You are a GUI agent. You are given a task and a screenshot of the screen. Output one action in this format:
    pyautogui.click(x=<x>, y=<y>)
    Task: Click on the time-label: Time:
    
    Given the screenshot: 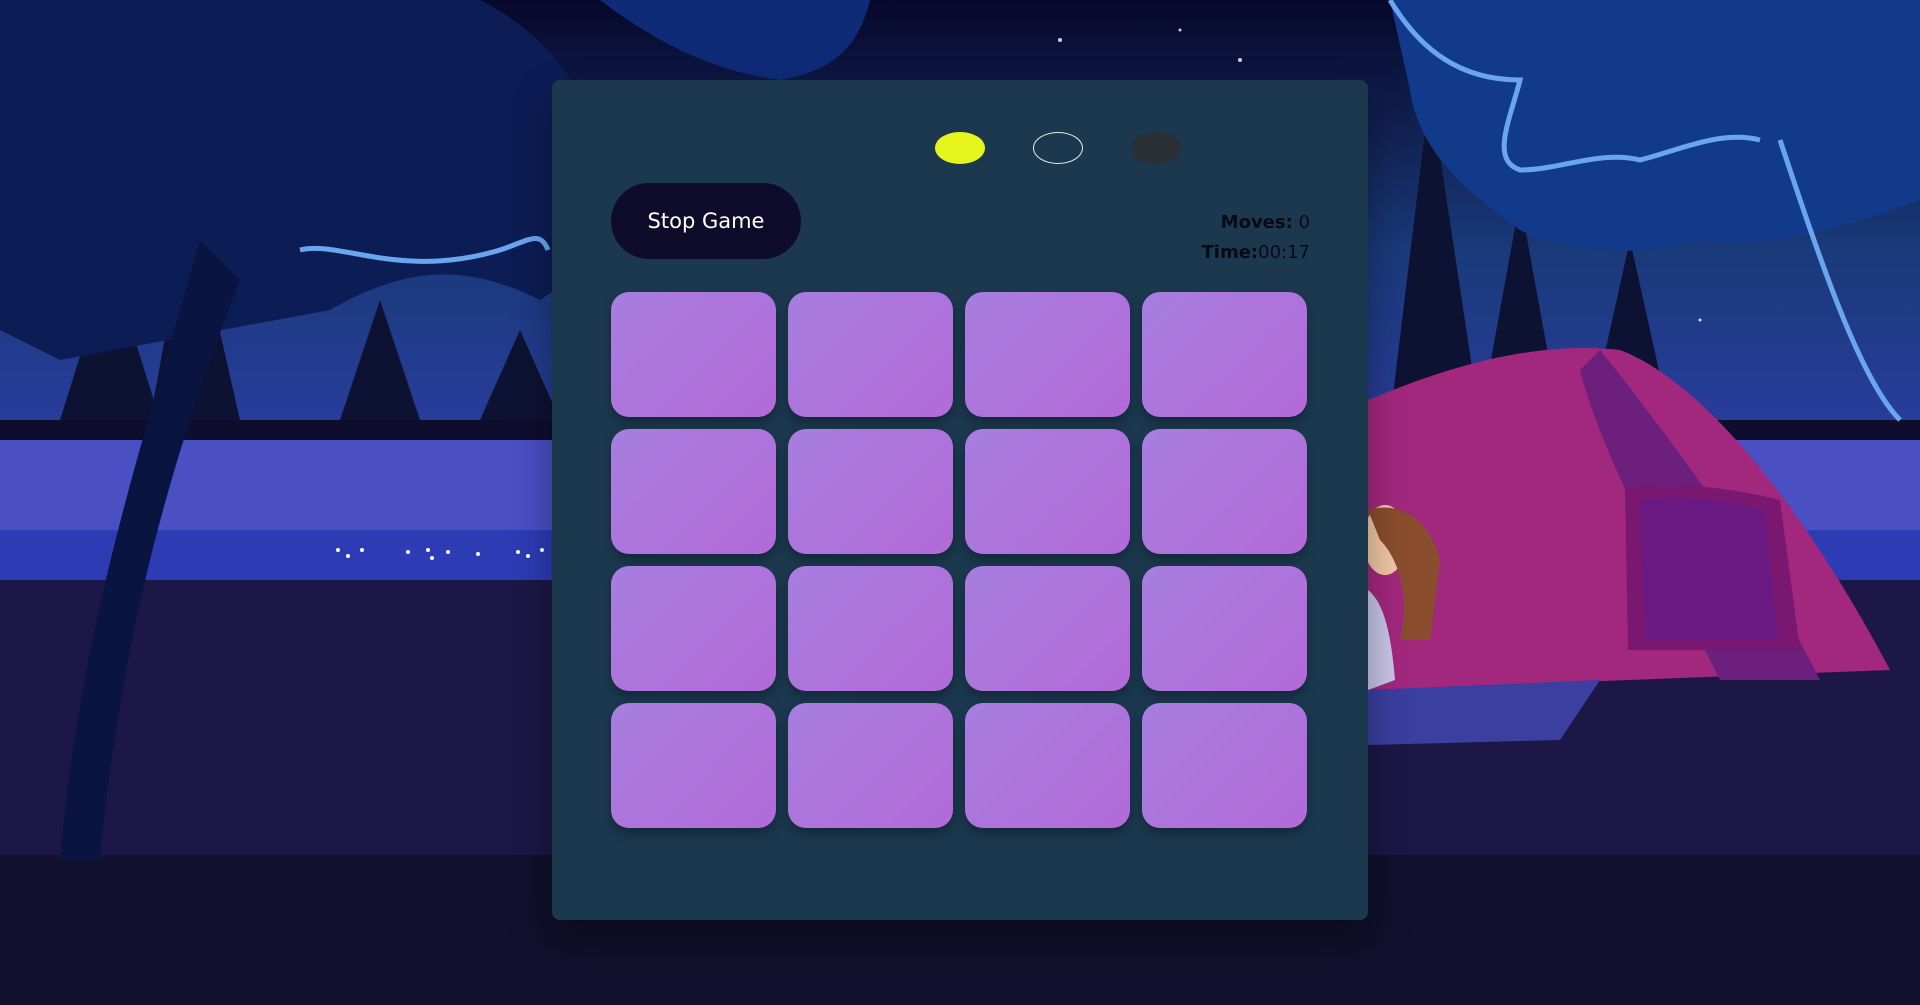 What is the action you would take?
    pyautogui.click(x=1230, y=252)
    